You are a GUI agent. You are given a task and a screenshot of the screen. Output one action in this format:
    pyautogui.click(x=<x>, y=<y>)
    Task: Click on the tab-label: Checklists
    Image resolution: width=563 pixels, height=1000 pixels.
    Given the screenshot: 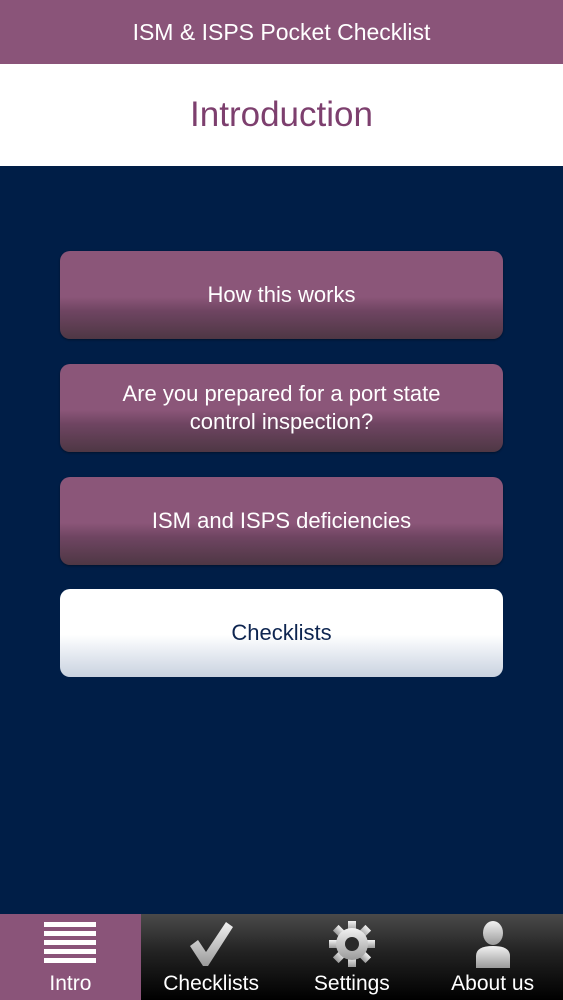 What is the action you would take?
    pyautogui.click(x=211, y=983)
    